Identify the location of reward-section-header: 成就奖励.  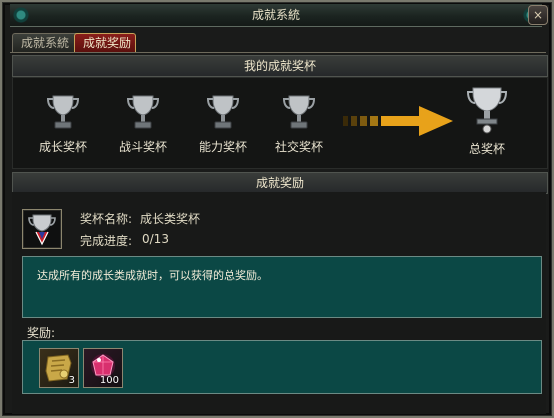
(280, 183).